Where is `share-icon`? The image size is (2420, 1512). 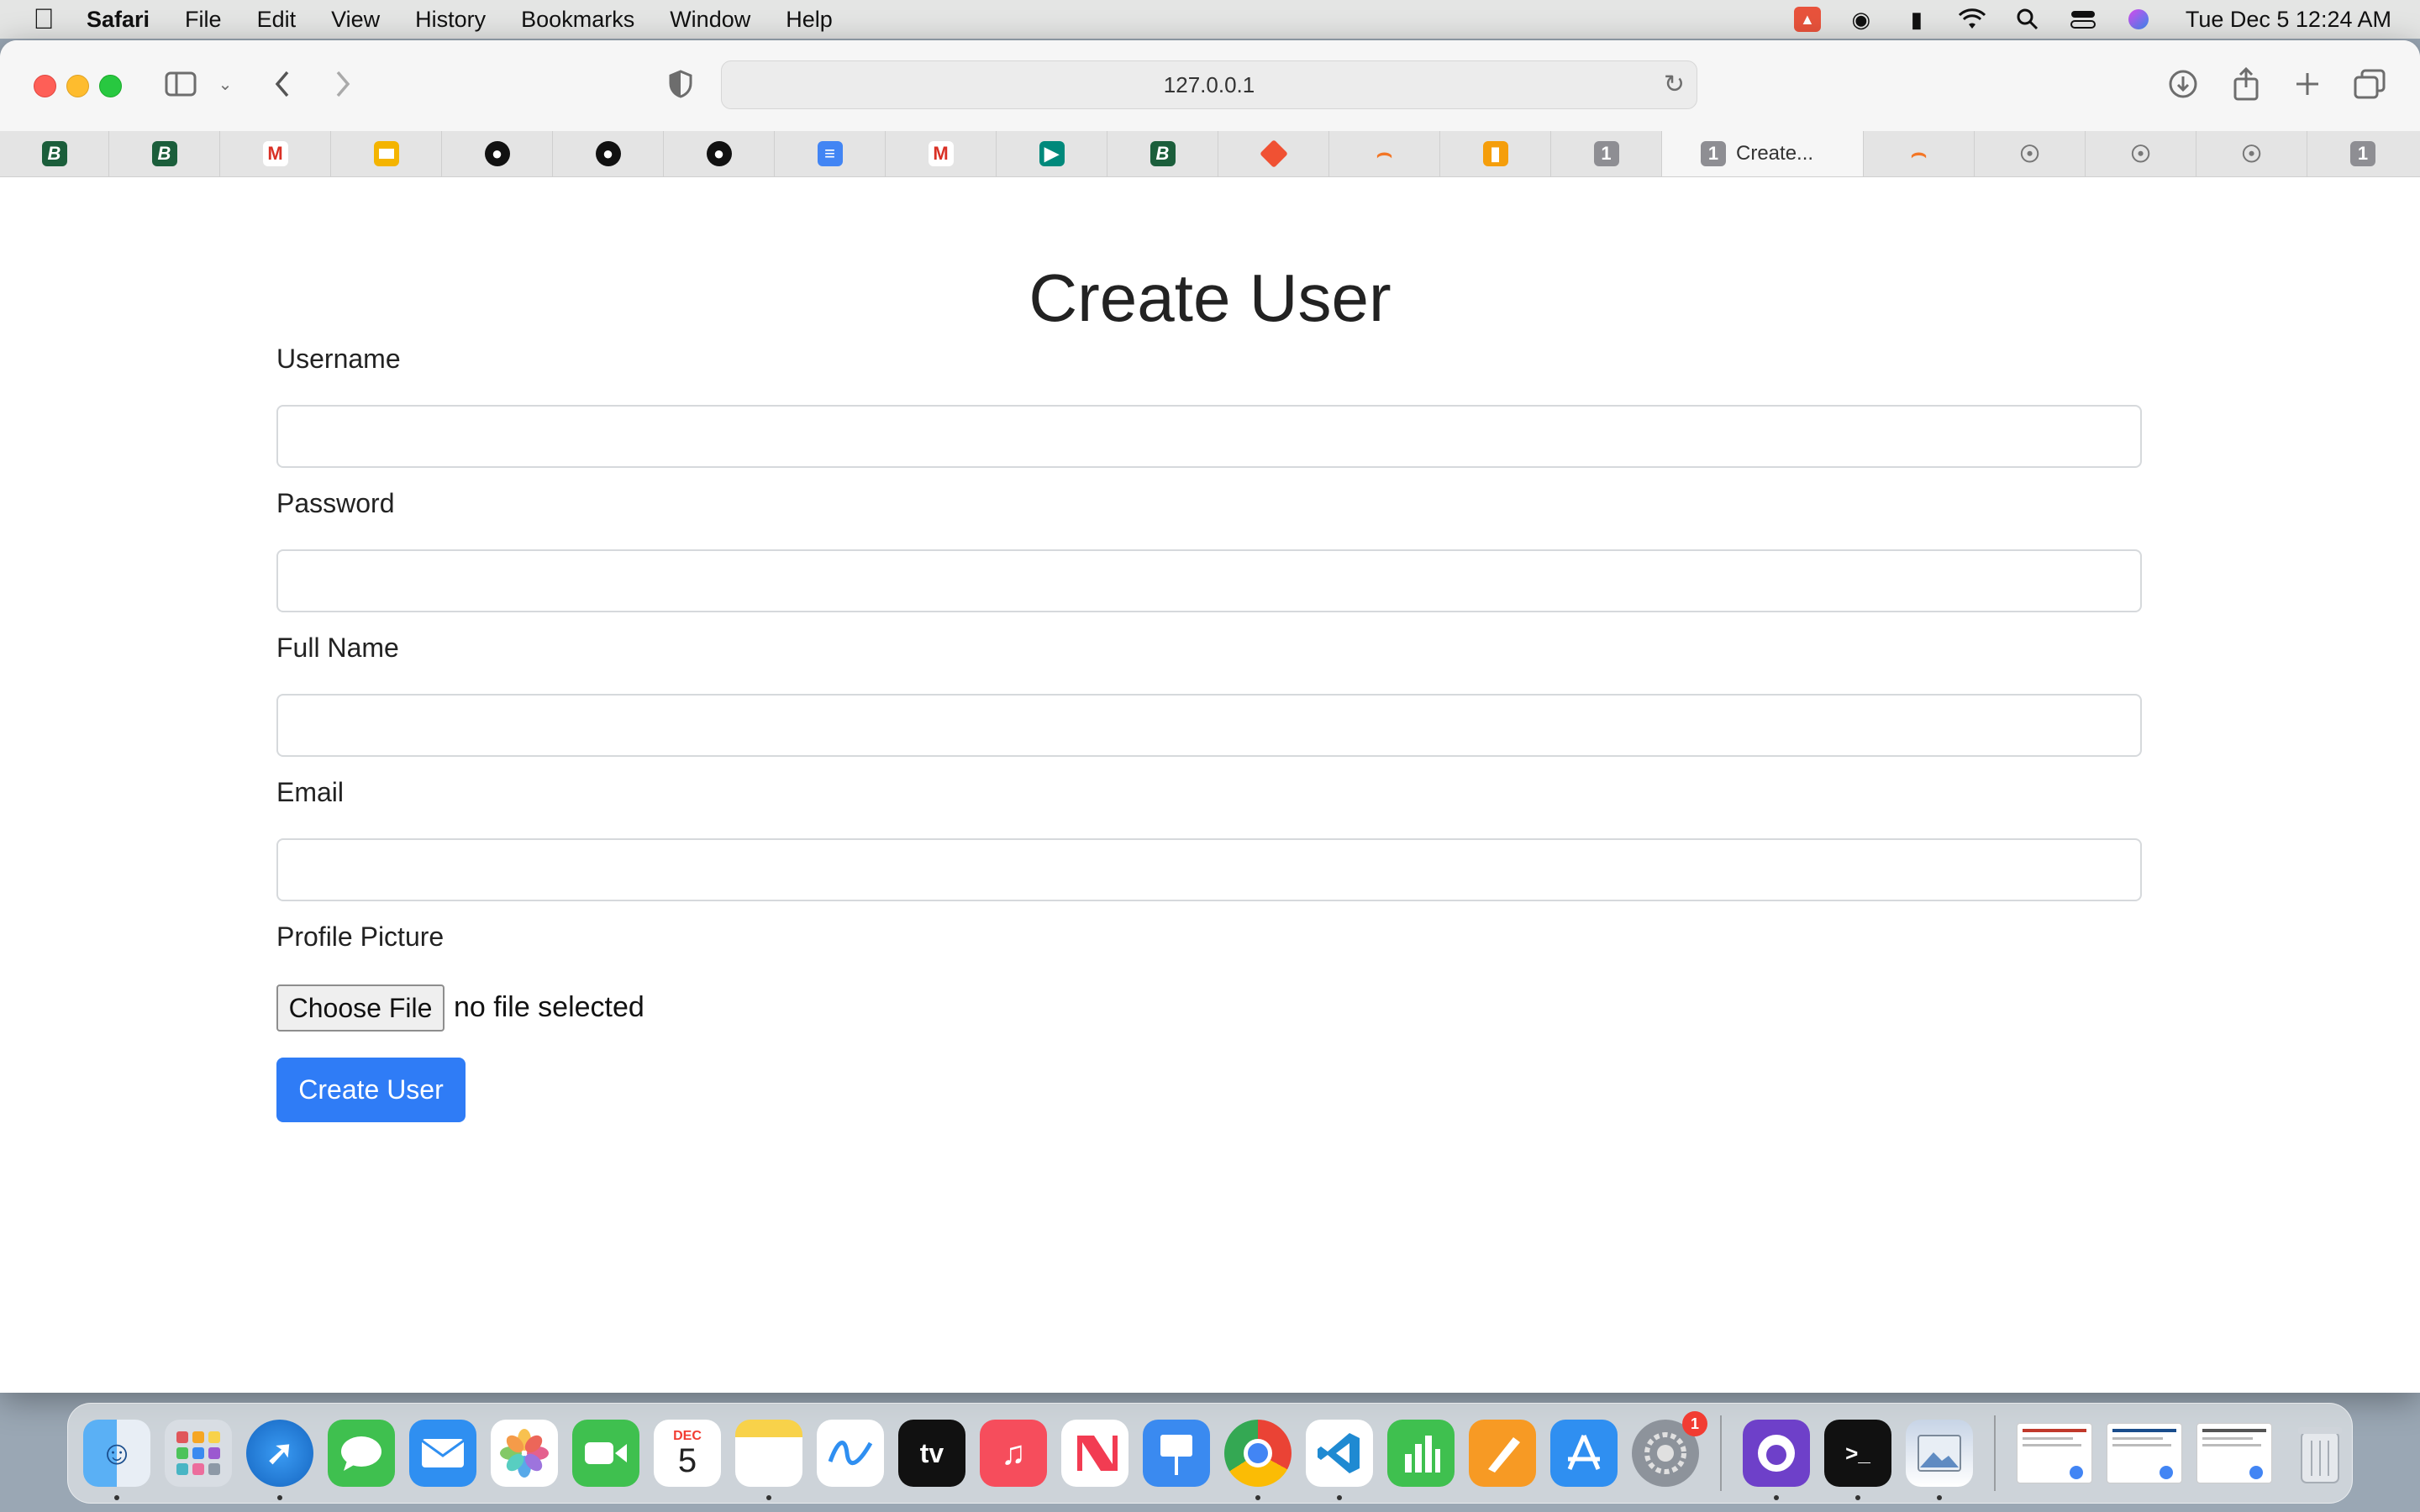
share-icon is located at coordinates (2246, 84).